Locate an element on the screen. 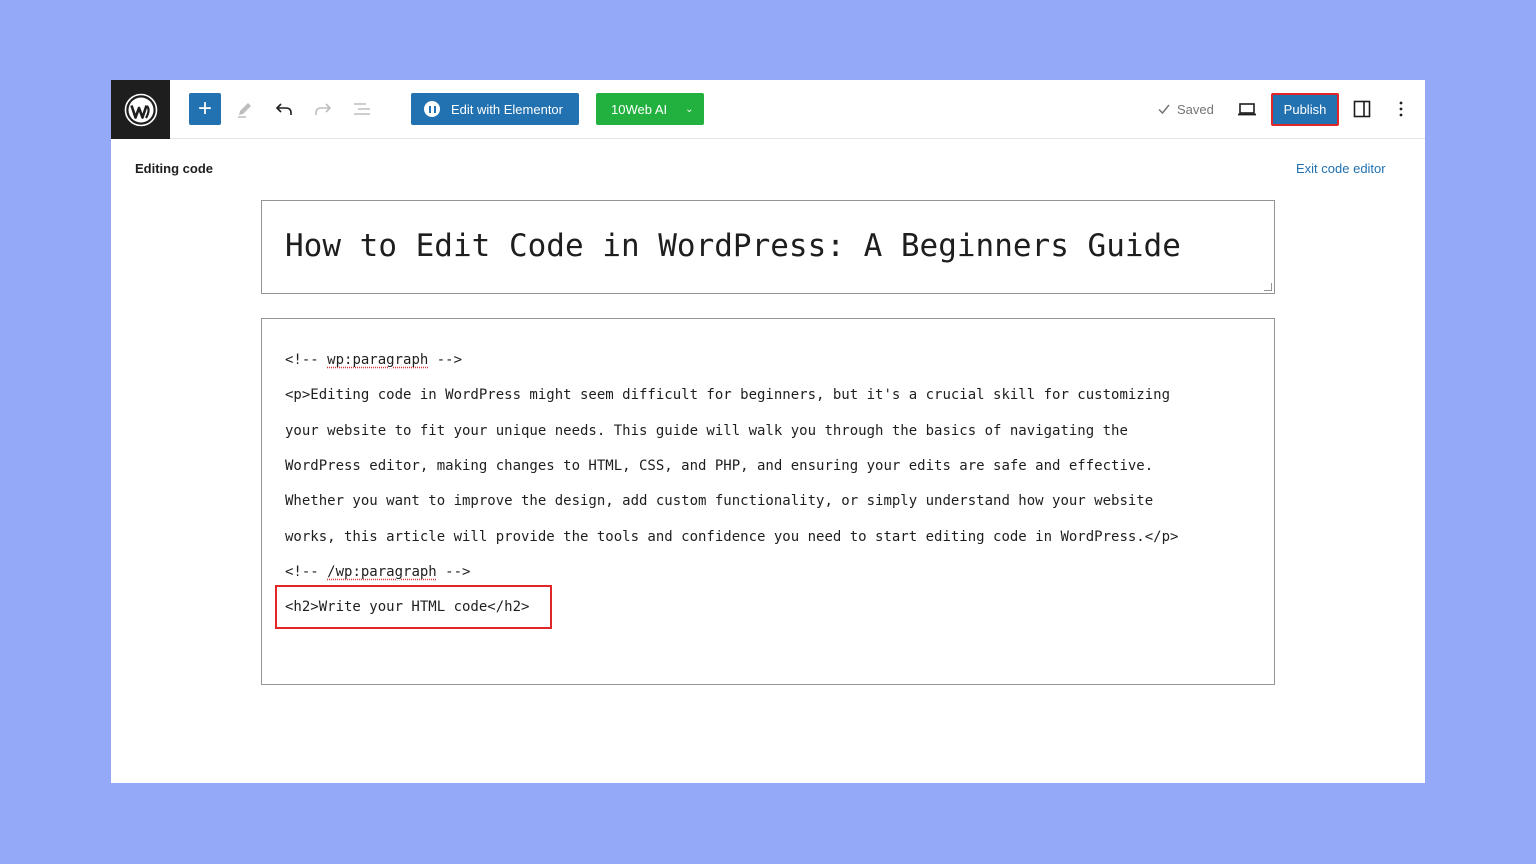 This screenshot has width=1536, height=864. more-options-button is located at coordinates (1401, 109).